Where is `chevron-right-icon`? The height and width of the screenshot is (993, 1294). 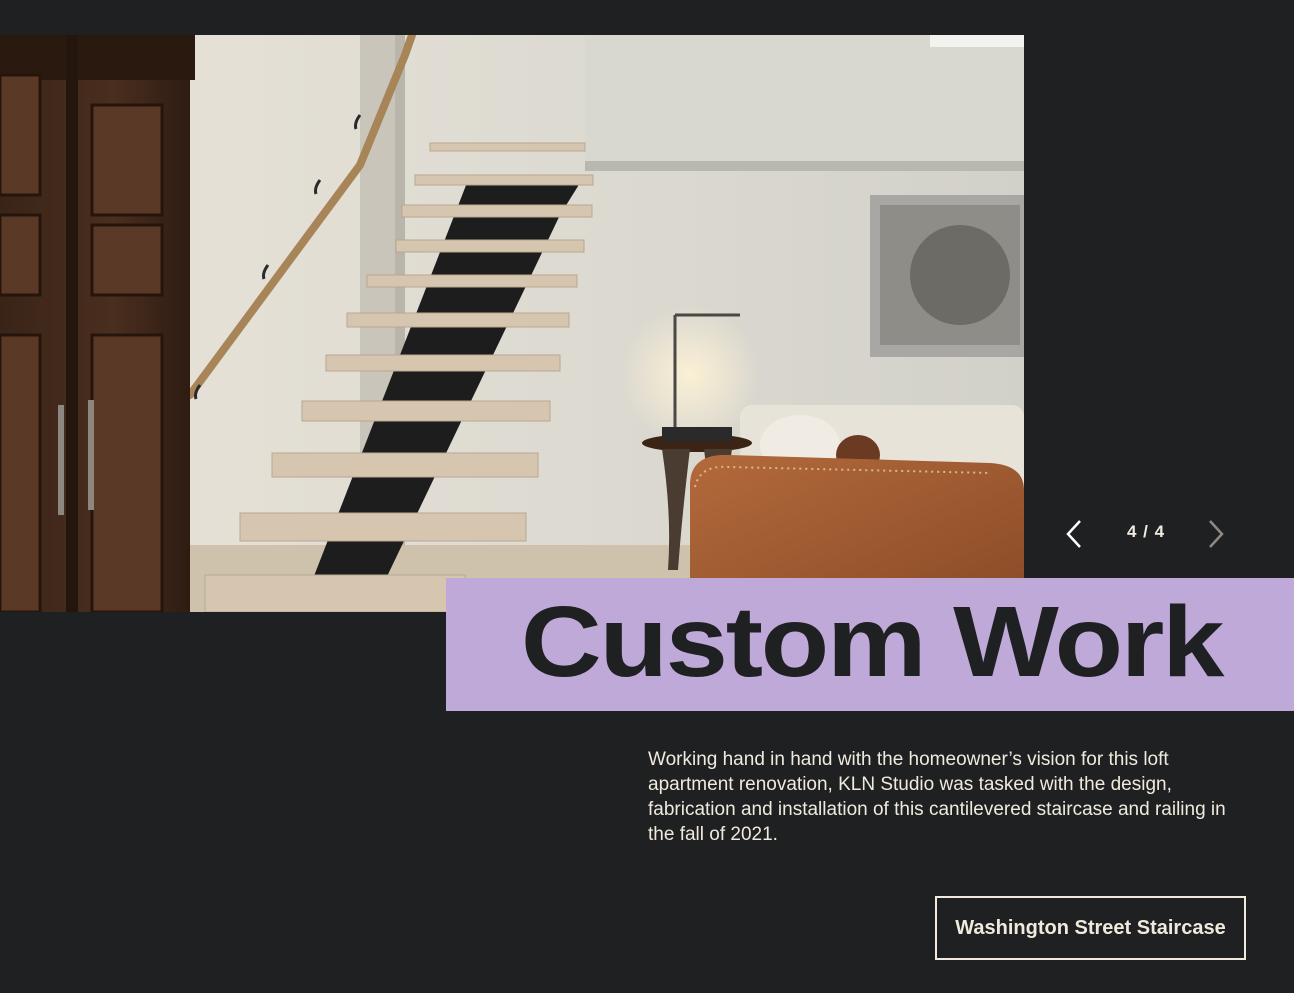
chevron-right-icon is located at coordinates (1216, 534).